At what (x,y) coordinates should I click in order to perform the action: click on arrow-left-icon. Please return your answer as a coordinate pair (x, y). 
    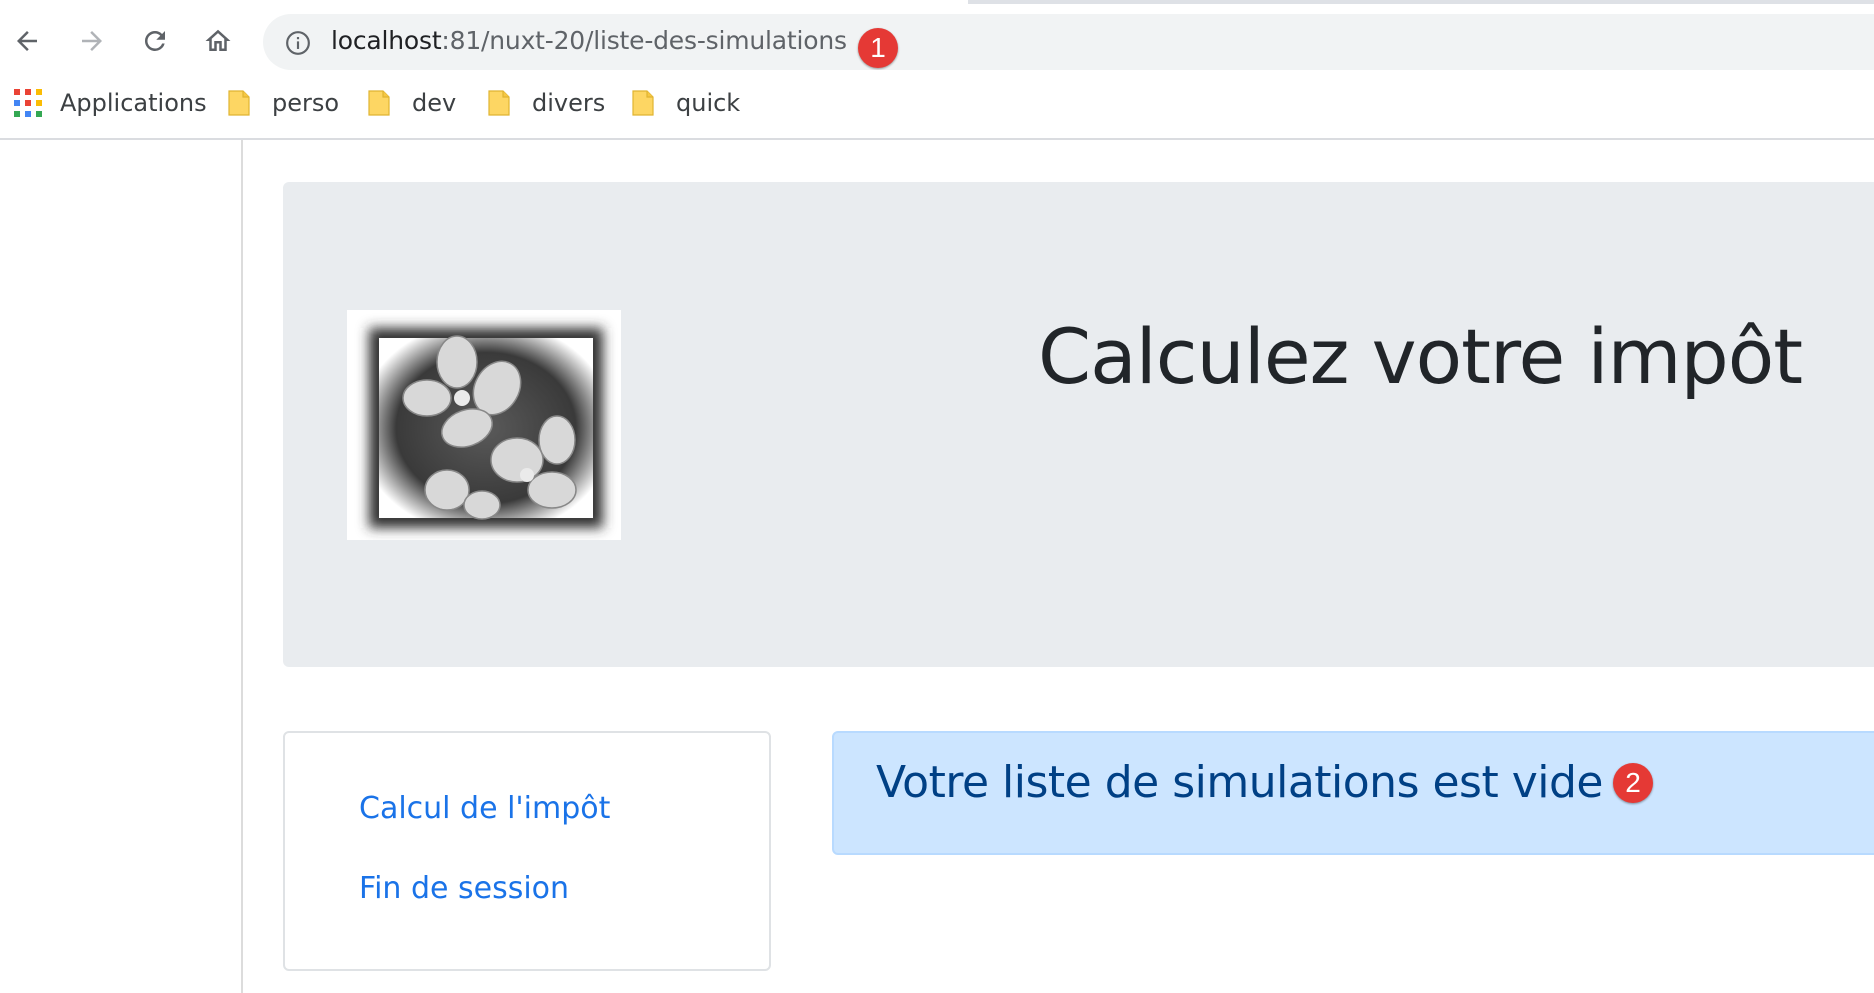
    Looking at the image, I should click on (27, 41).